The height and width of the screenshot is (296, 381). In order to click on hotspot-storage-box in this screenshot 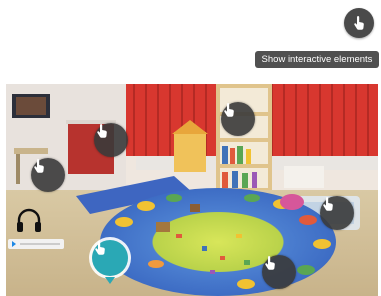, I will do `click(337, 213)`.